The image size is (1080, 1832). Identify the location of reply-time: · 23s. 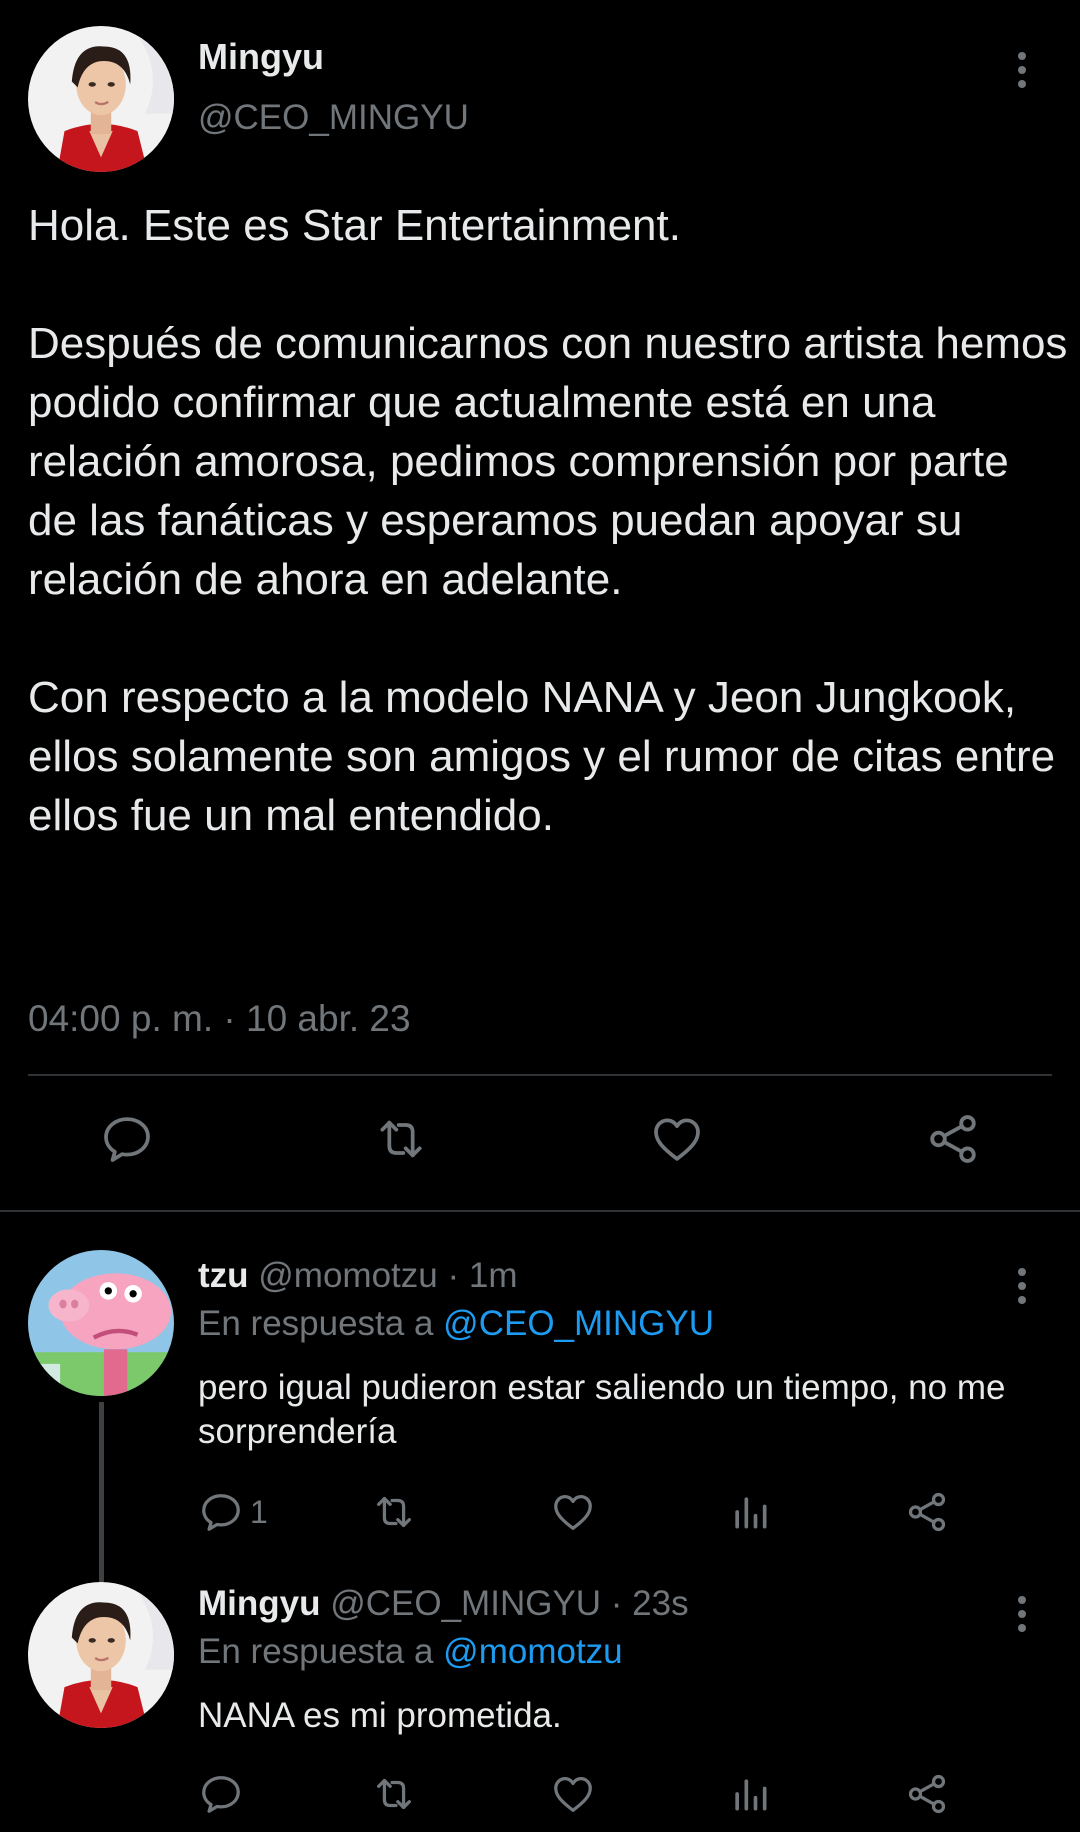
(649, 1603).